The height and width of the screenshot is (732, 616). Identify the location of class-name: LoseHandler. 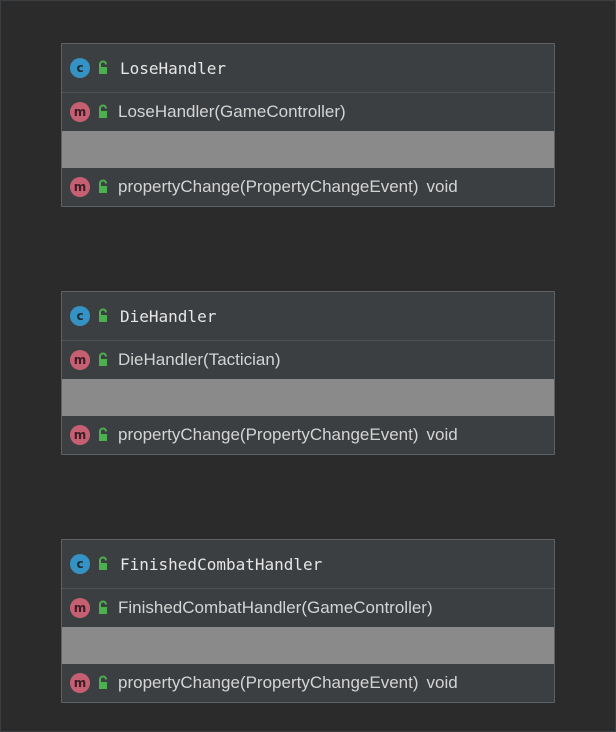
(173, 68).